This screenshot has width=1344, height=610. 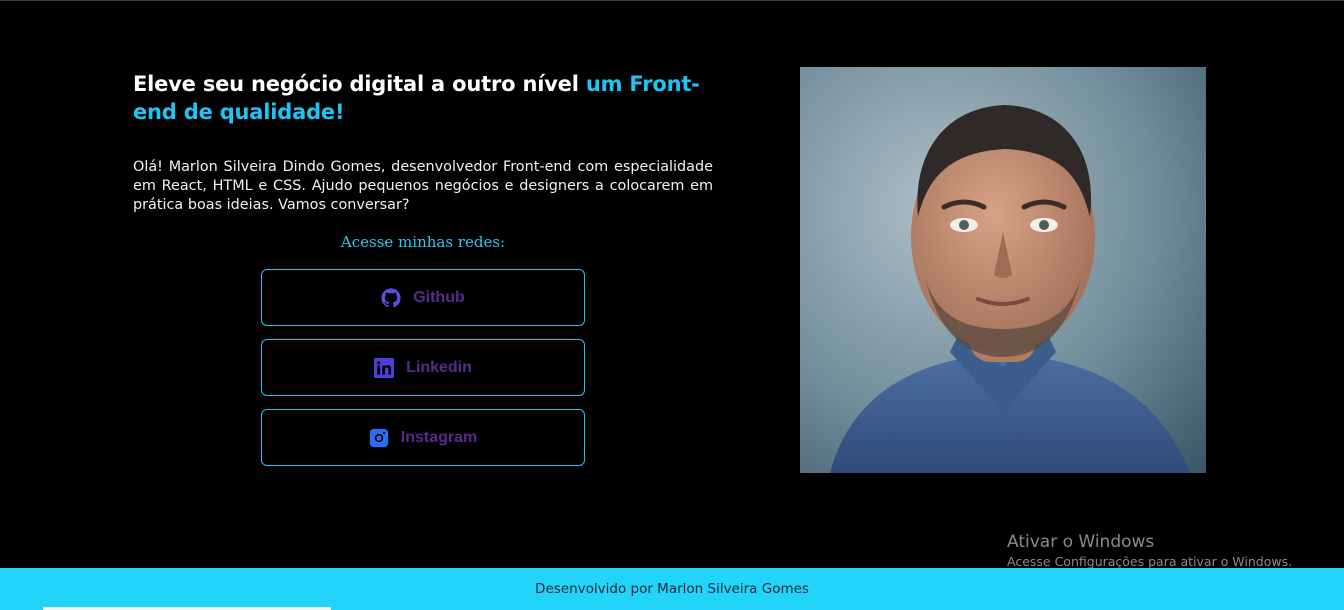 What do you see at coordinates (439, 437) in the screenshot?
I see `instagram-label: Instagram` at bounding box center [439, 437].